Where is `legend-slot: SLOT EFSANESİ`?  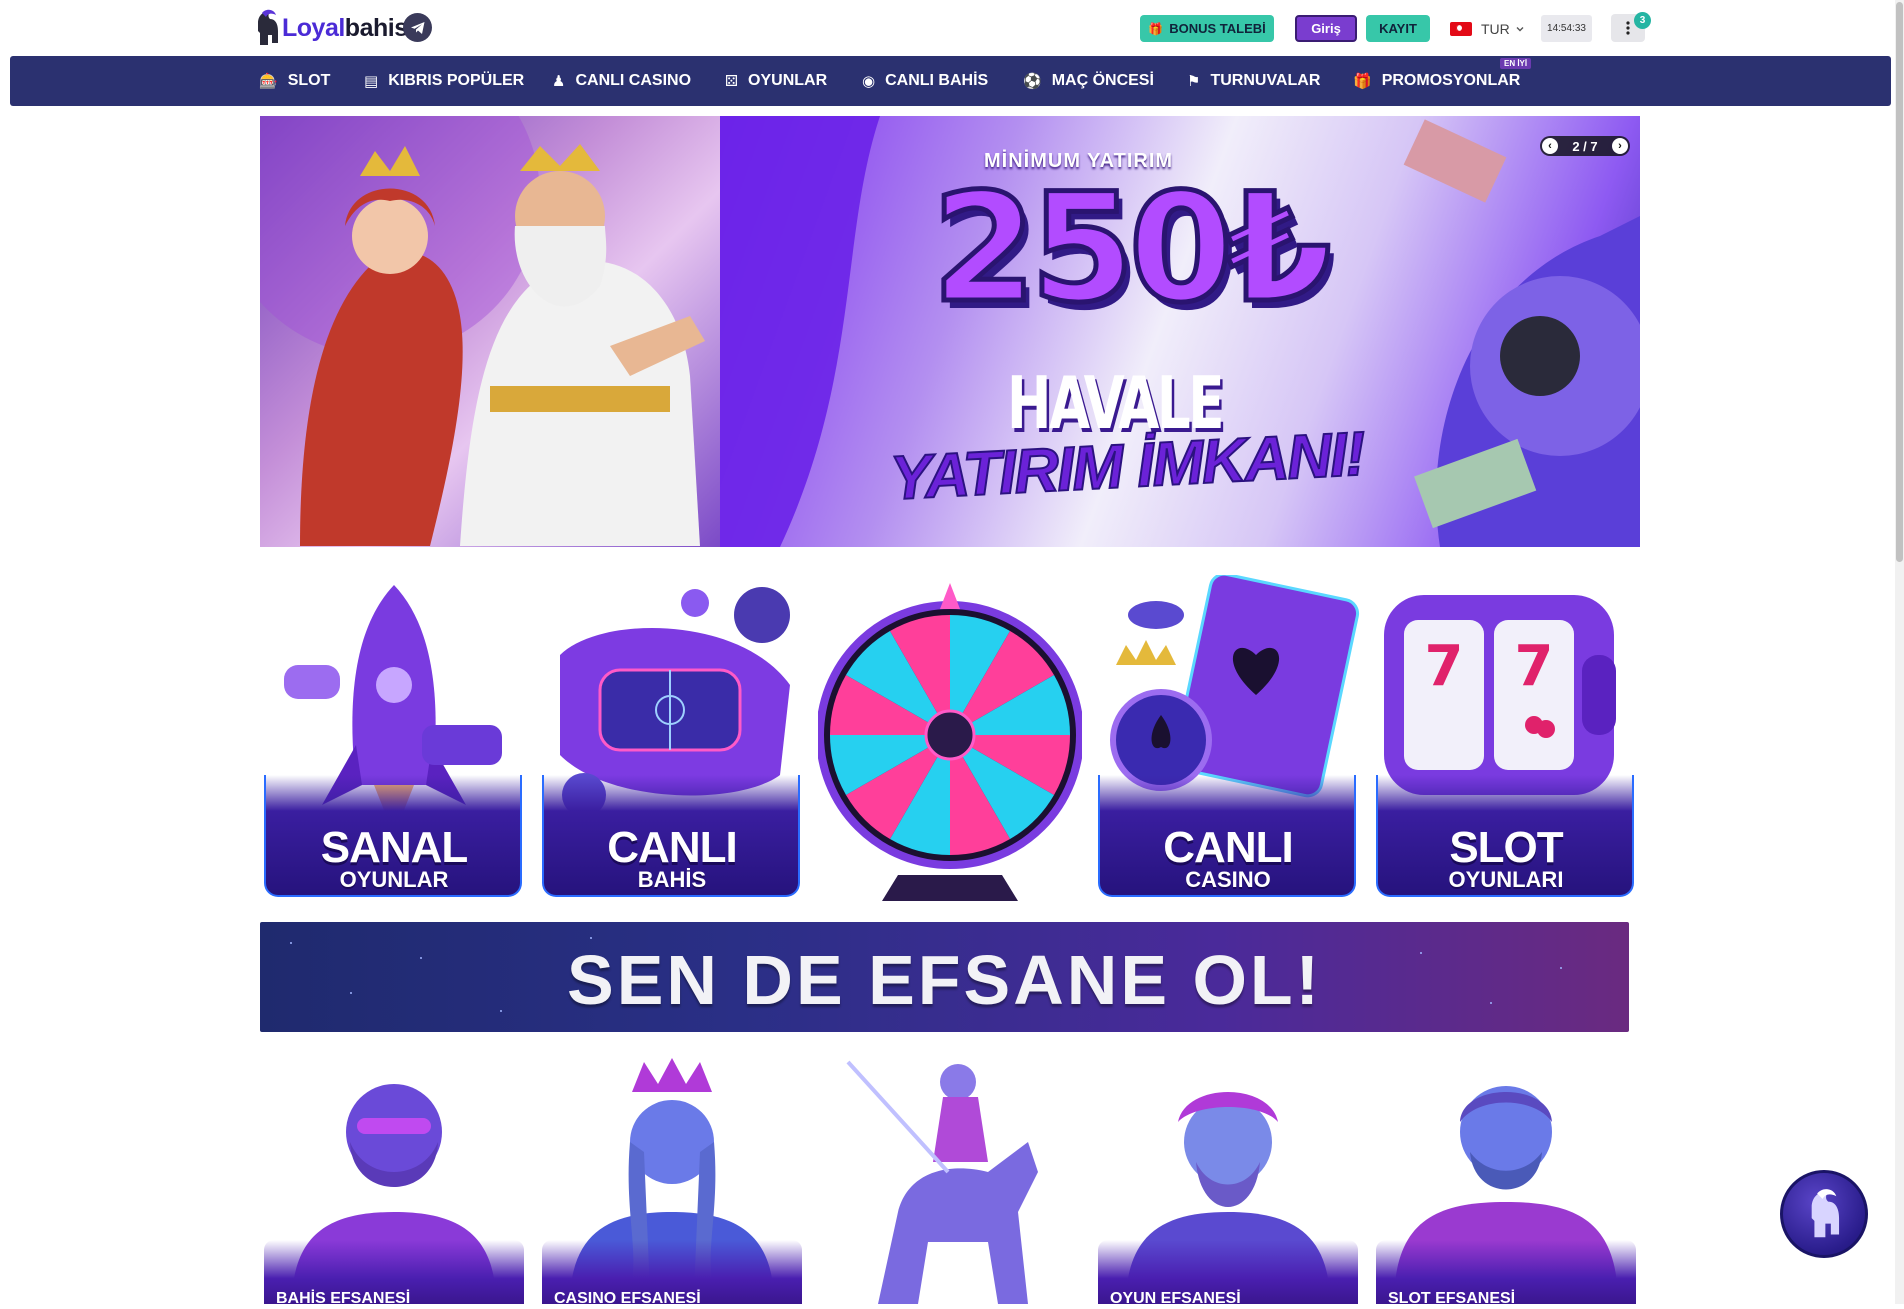 legend-slot: SLOT EFSANESİ is located at coordinates (1506, 1179).